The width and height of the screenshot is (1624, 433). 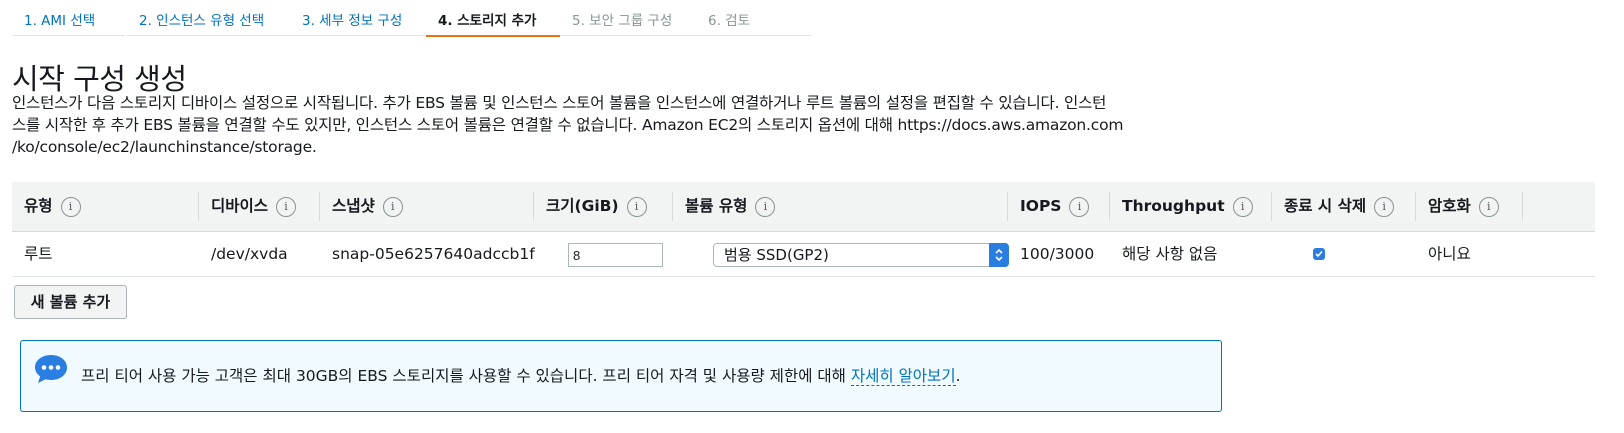 I want to click on volume-type-value: 범용 SSD(GP2), so click(x=776, y=255).